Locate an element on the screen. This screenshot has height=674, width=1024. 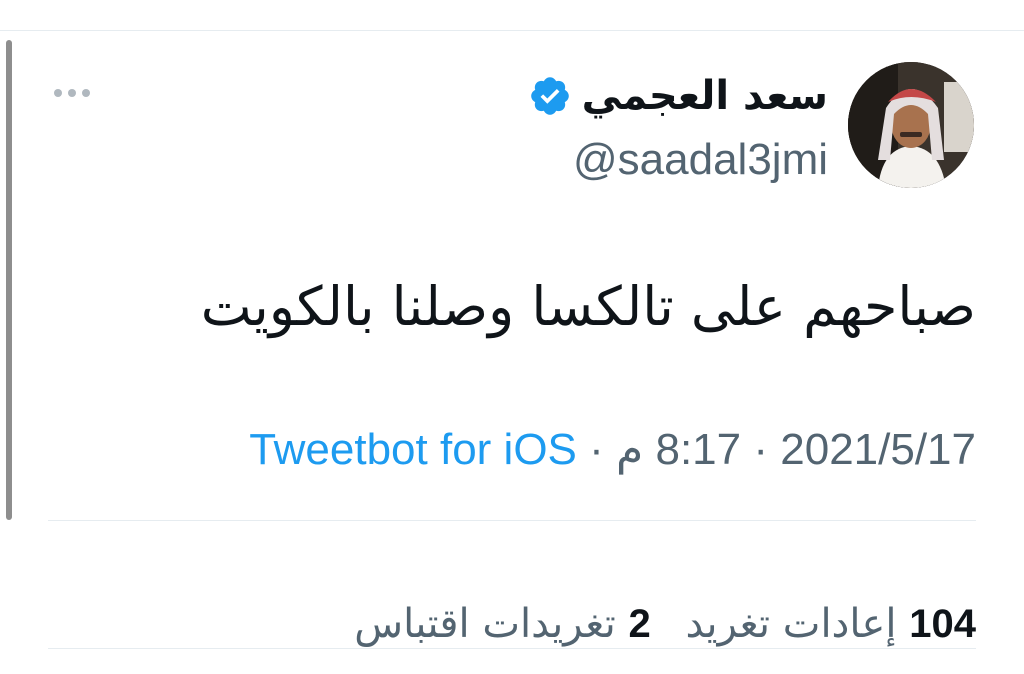
name-row: سعد العجمي is located at coordinates (678, 96).